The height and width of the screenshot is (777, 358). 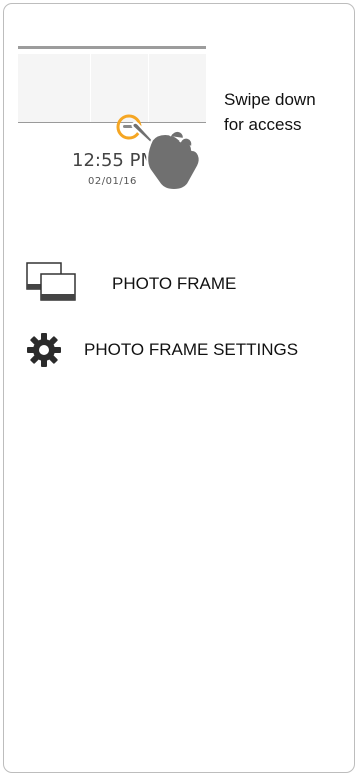 I want to click on gear-icon, so click(x=44, y=350).